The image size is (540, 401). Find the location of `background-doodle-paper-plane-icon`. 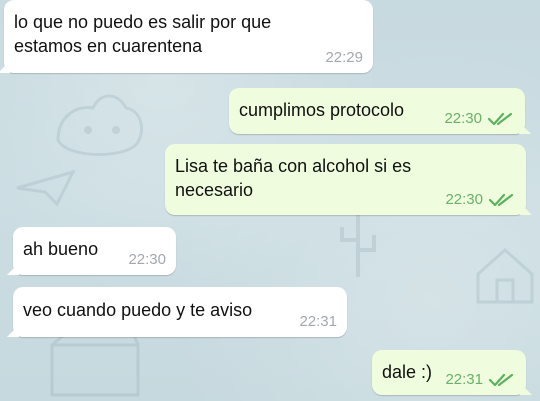

background-doodle-paper-plane-icon is located at coordinates (45, 188).